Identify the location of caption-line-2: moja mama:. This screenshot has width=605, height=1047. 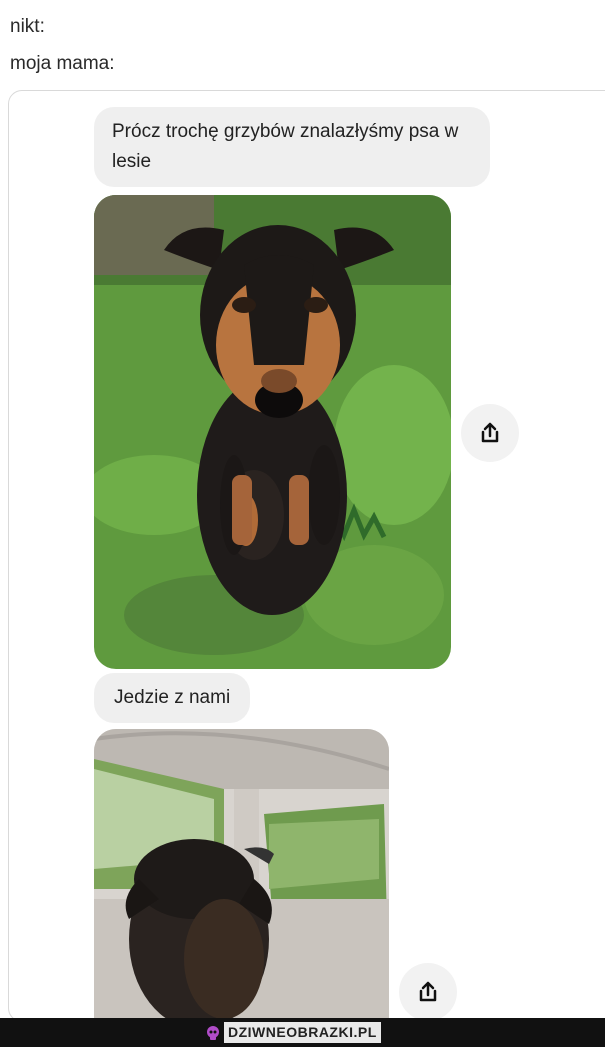
(62, 63).